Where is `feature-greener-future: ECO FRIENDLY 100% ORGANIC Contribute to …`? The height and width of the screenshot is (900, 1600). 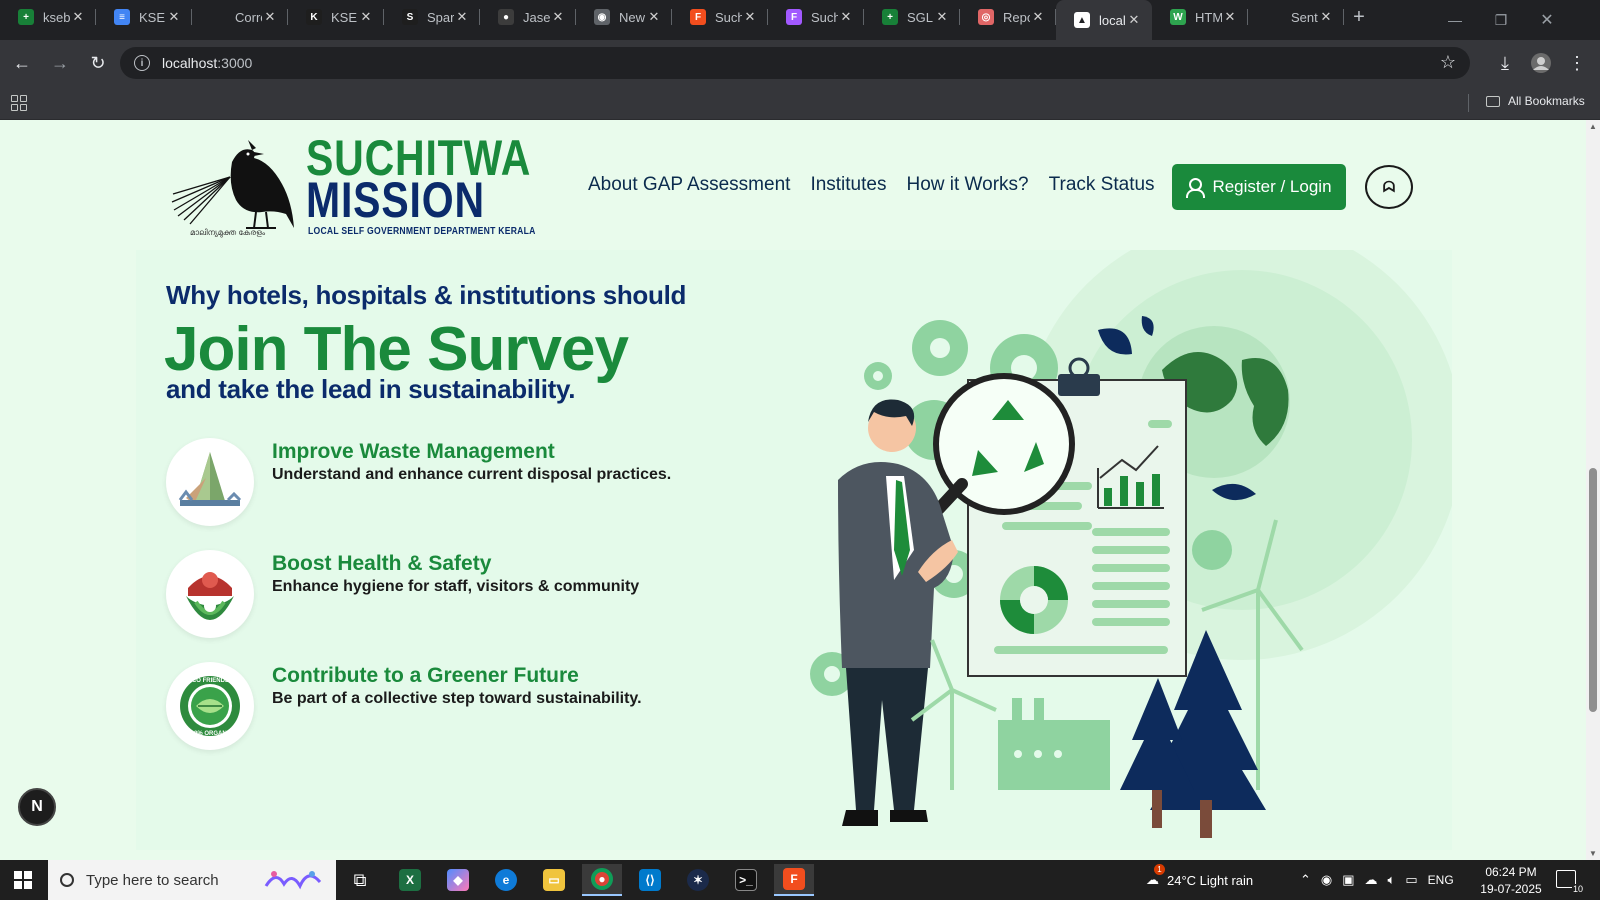 feature-greener-future: ECO FRIENDLY 100% ORGANIC Contribute to … is located at coordinates (446, 708).